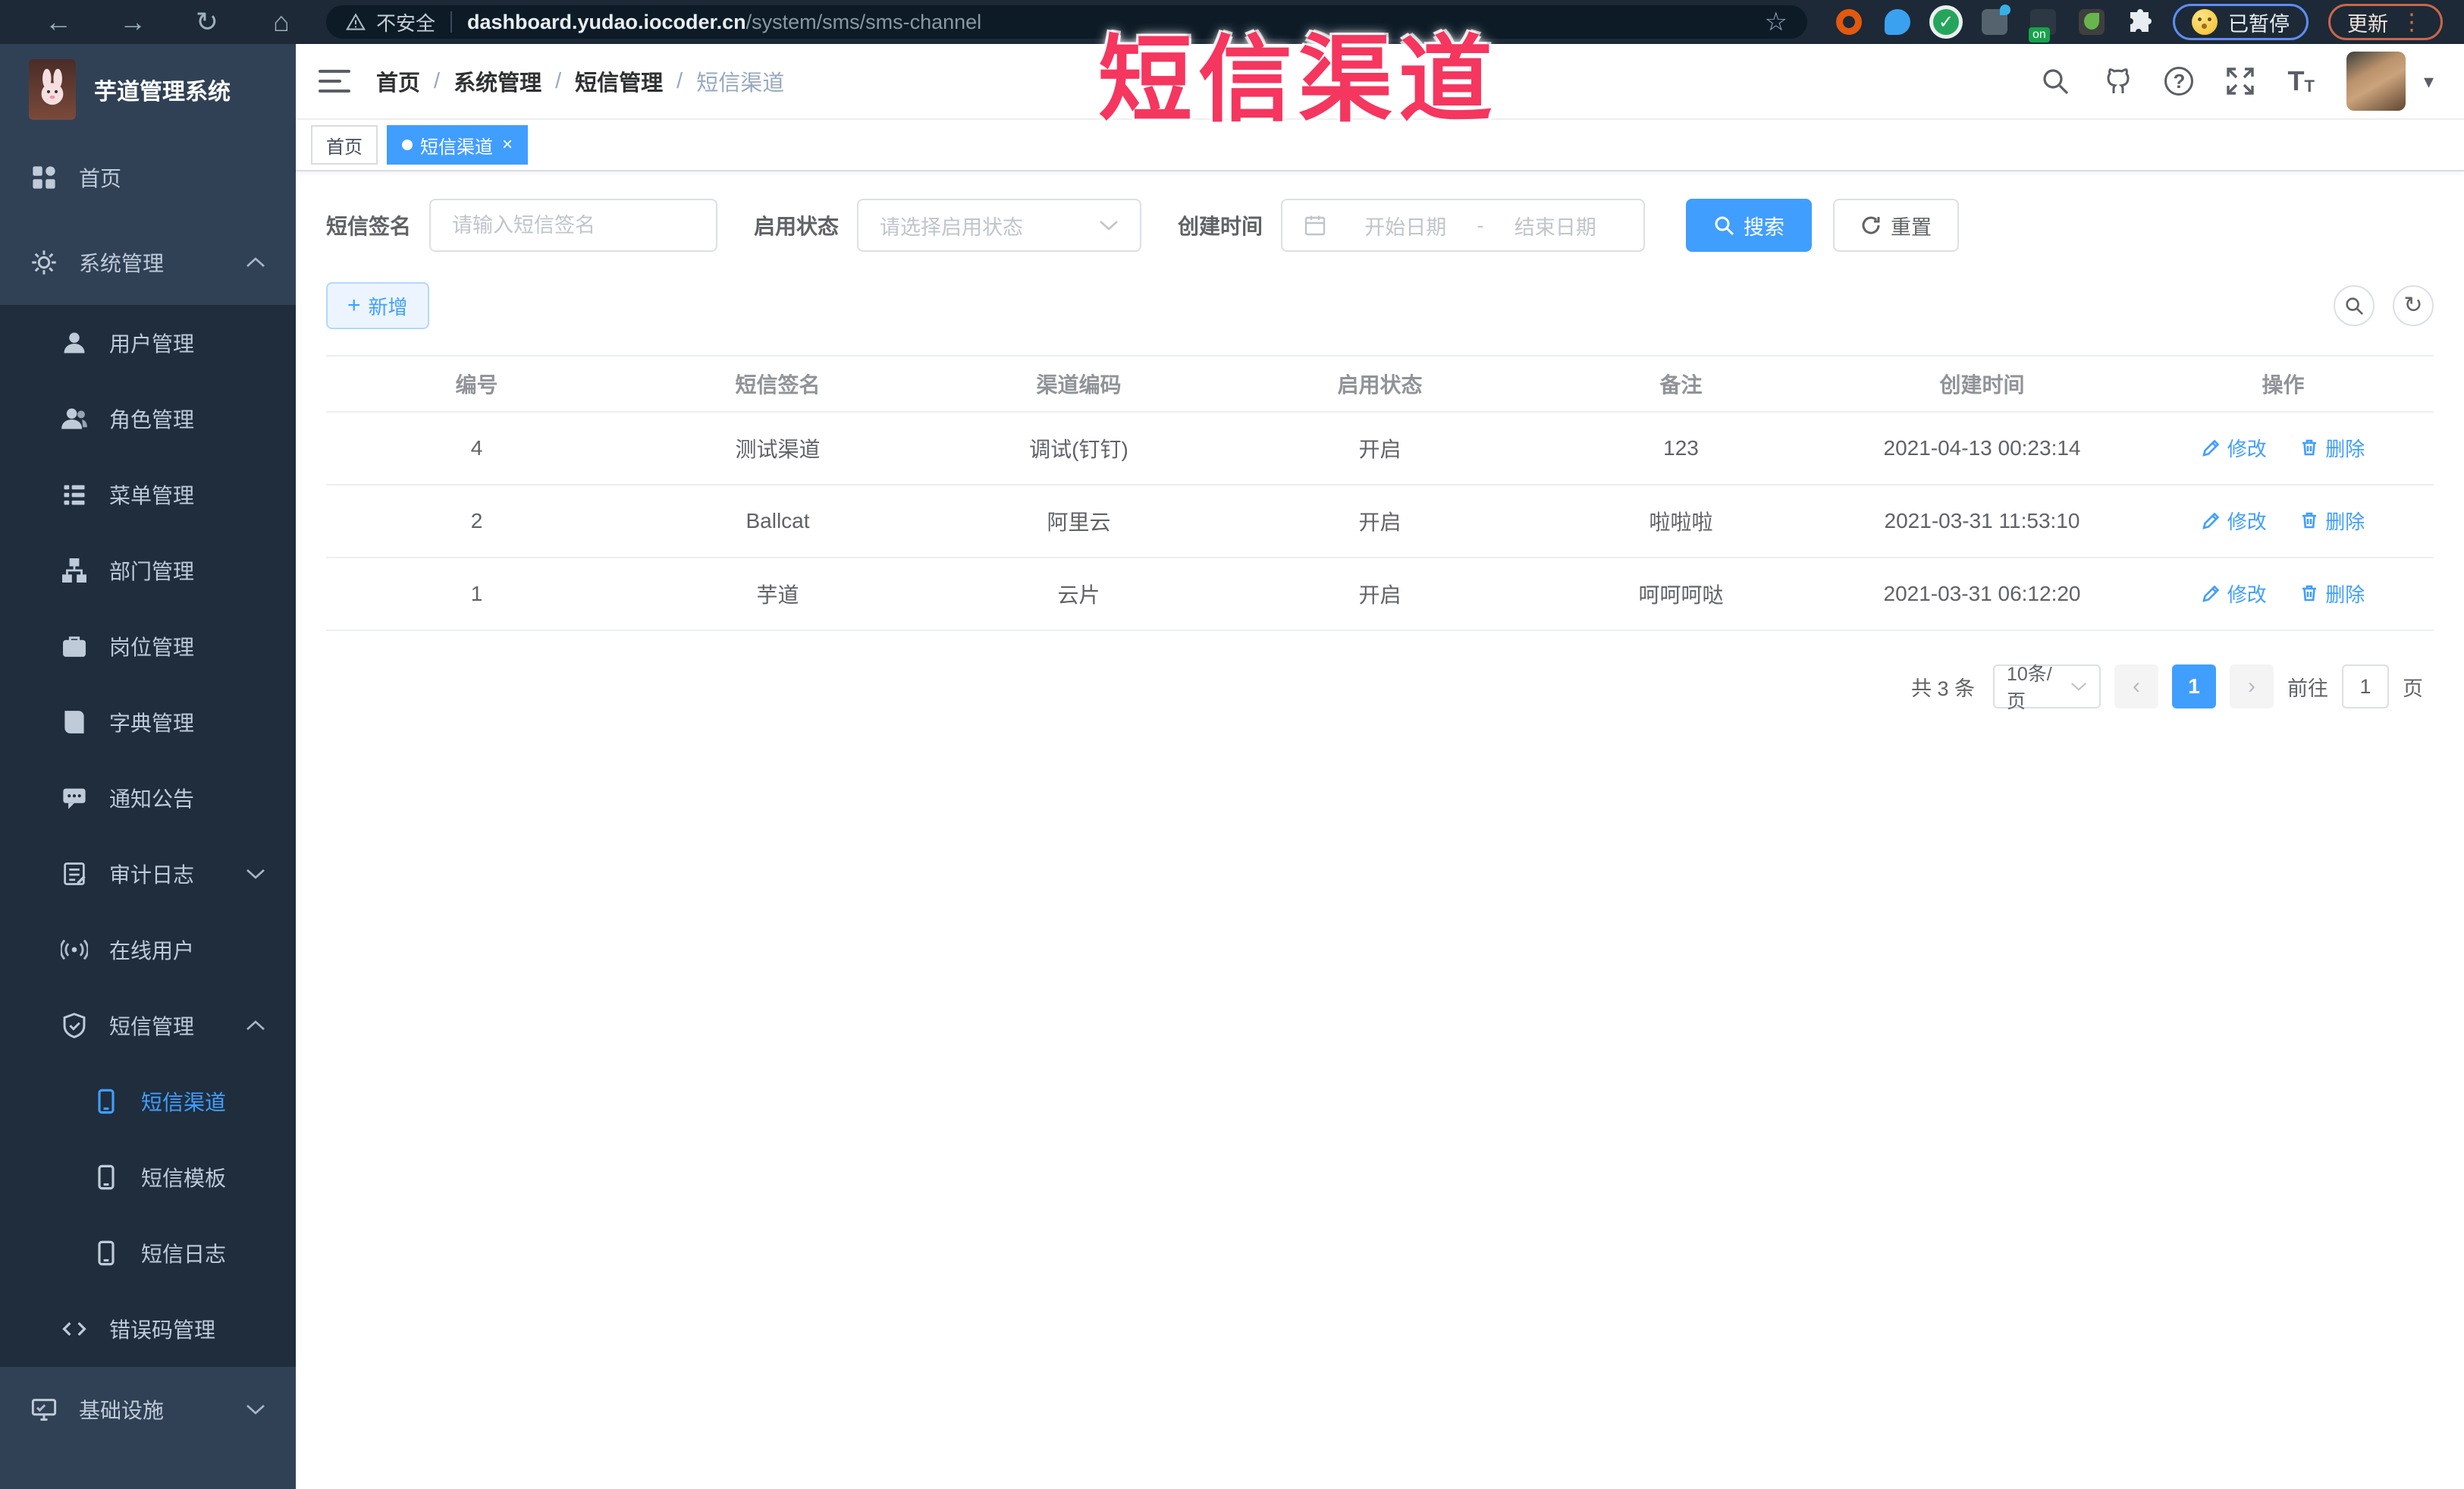 The height and width of the screenshot is (1489, 2464). Describe the element at coordinates (406, 22) in the screenshot. I see `security-label: 不安全` at that location.